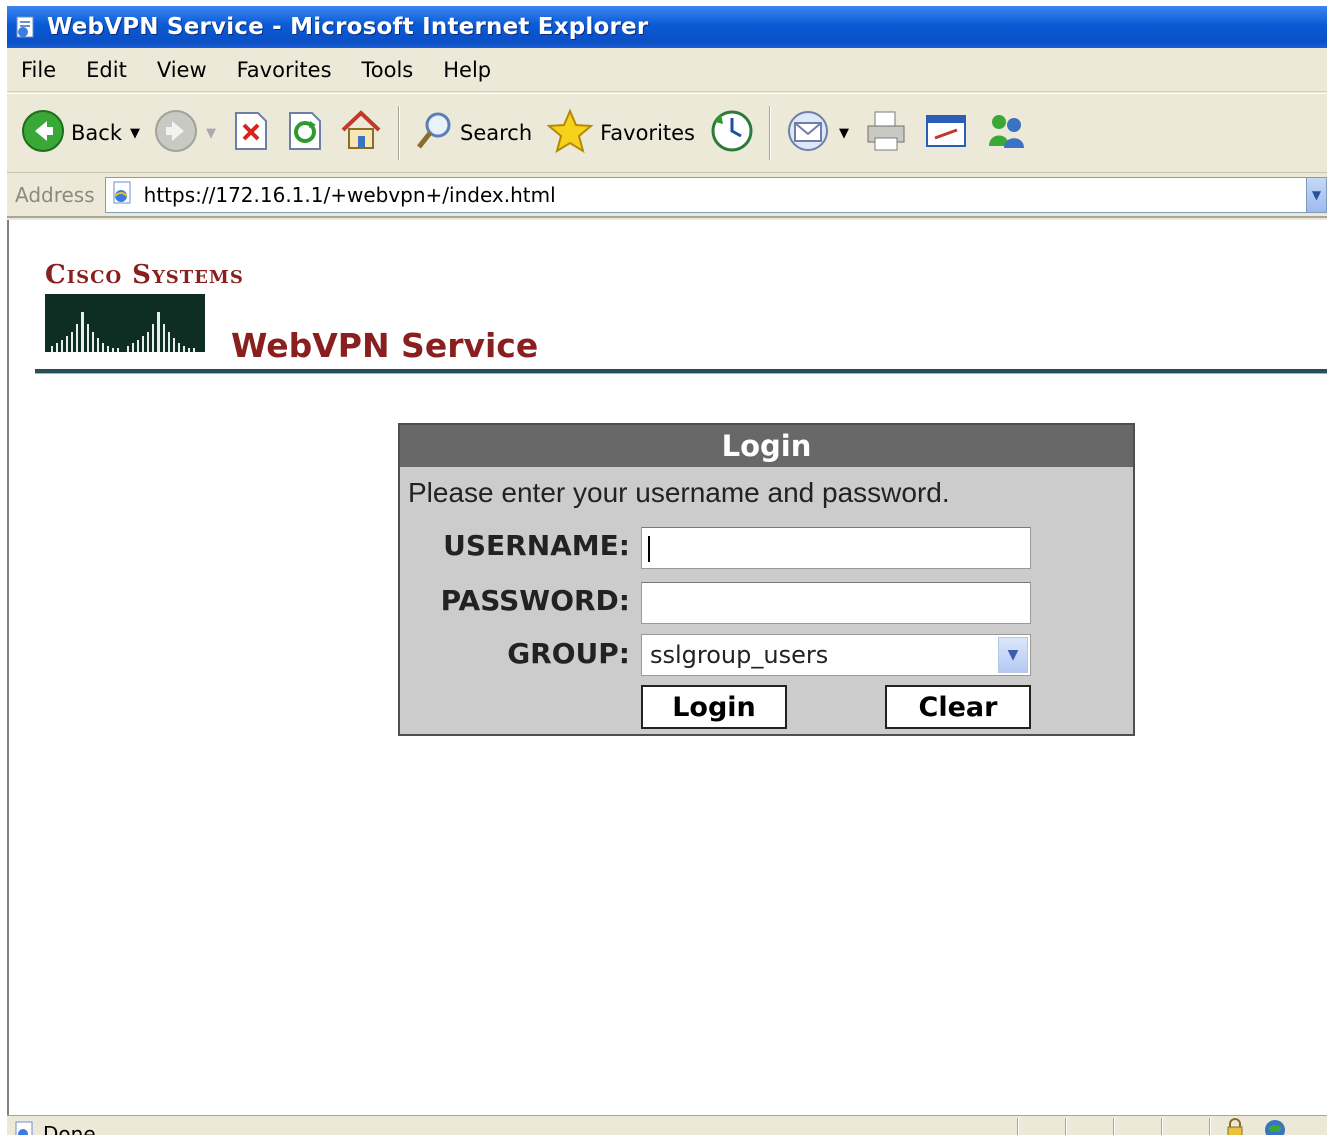  I want to click on toolbar: Back ▼ ▼ Search Favorites ▼, so click(667, 133).